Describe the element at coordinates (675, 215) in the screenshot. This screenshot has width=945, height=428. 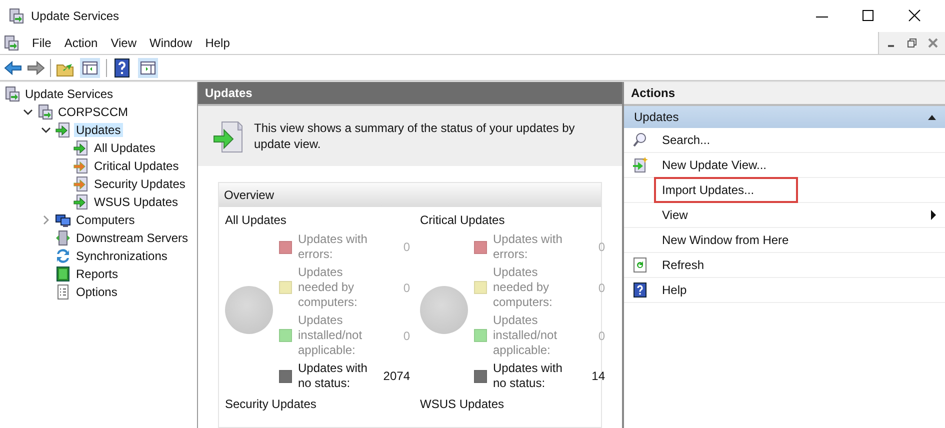
I see `action-link: View` at that location.